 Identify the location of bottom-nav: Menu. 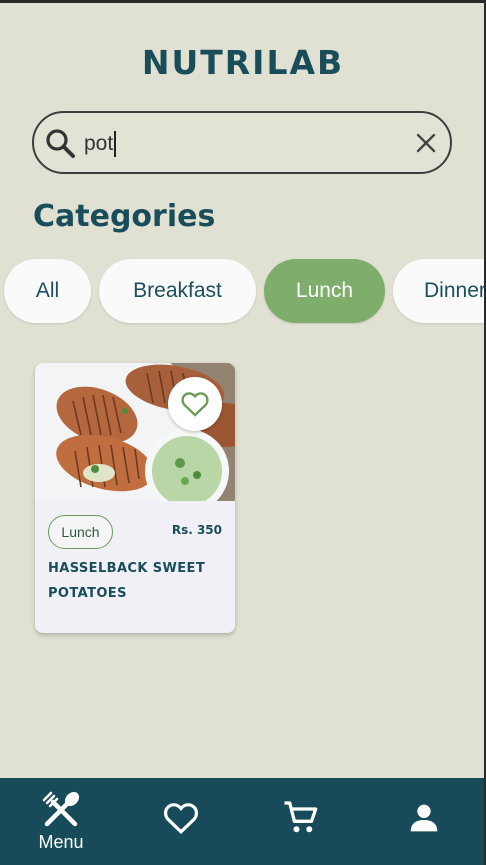
(242, 821).